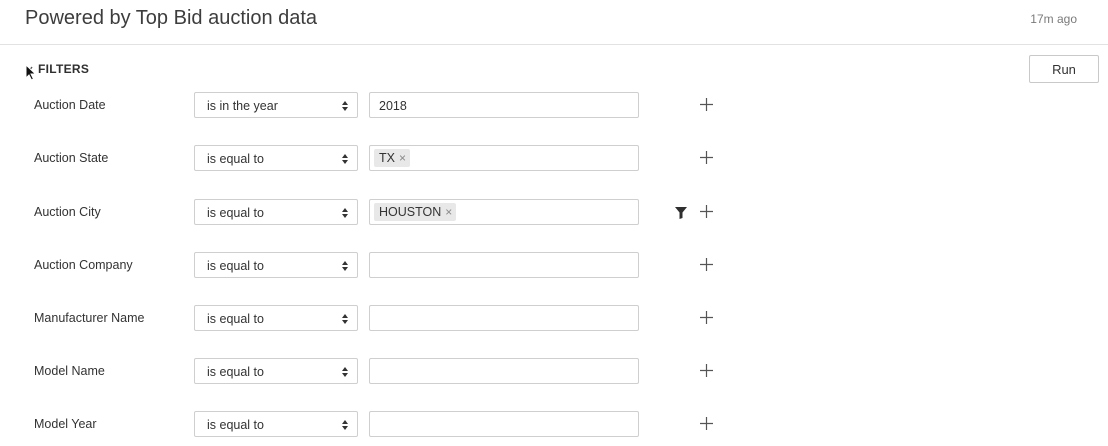 The image size is (1108, 446). I want to click on filter-row-manufacturer-name: Manufacturer Name is equal to, so click(554, 319).